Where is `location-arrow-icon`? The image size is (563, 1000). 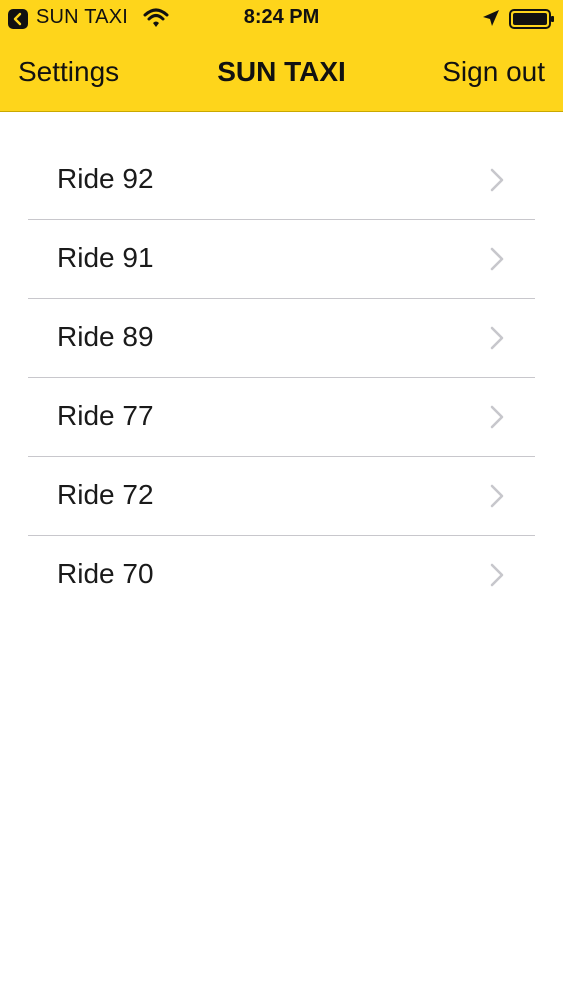
location-arrow-icon is located at coordinates (491, 18).